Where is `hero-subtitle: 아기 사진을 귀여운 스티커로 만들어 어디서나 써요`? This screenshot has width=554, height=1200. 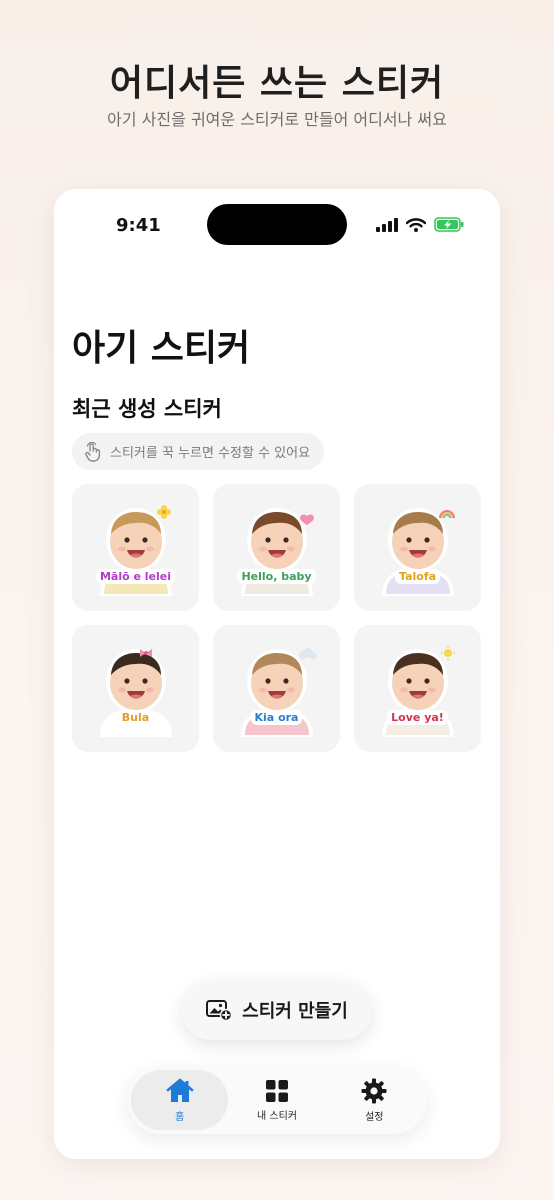 hero-subtitle: 아기 사진을 귀여운 스티커로 만들어 어디서나 써요 is located at coordinates (277, 119).